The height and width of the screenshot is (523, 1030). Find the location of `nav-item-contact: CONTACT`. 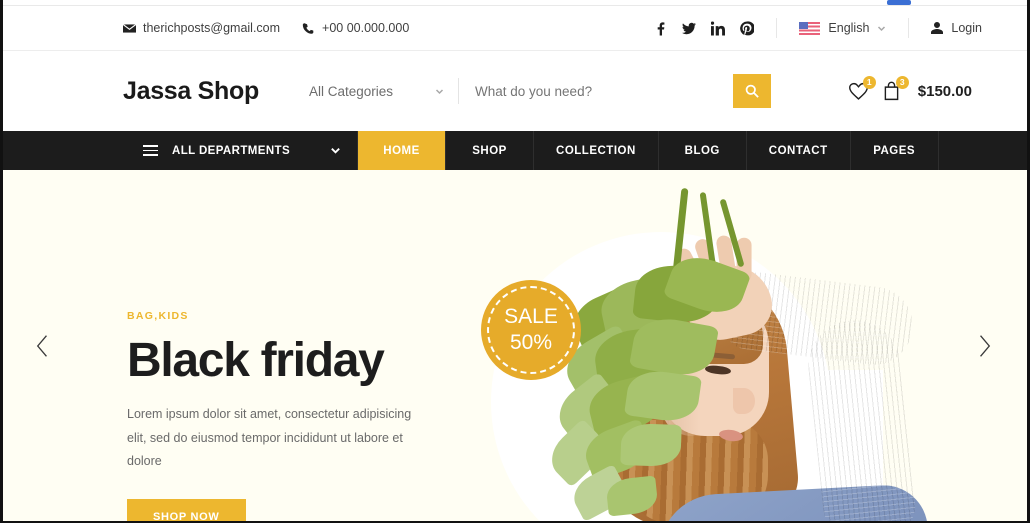

nav-item-contact: CONTACT is located at coordinates (799, 150).